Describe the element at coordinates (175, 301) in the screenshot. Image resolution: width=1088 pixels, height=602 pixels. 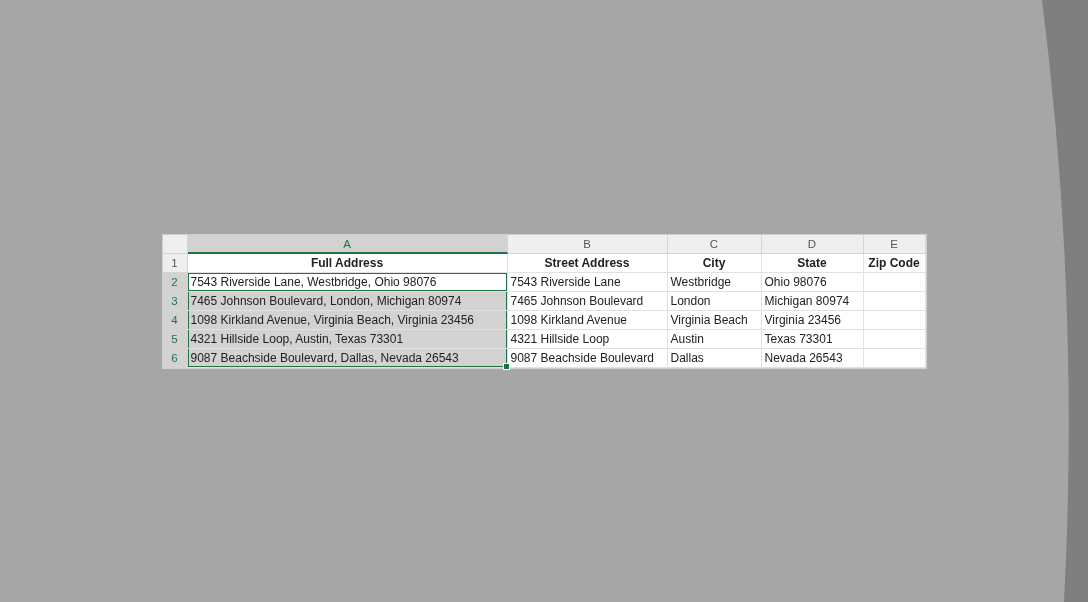
I see `row-header: 3` at that location.